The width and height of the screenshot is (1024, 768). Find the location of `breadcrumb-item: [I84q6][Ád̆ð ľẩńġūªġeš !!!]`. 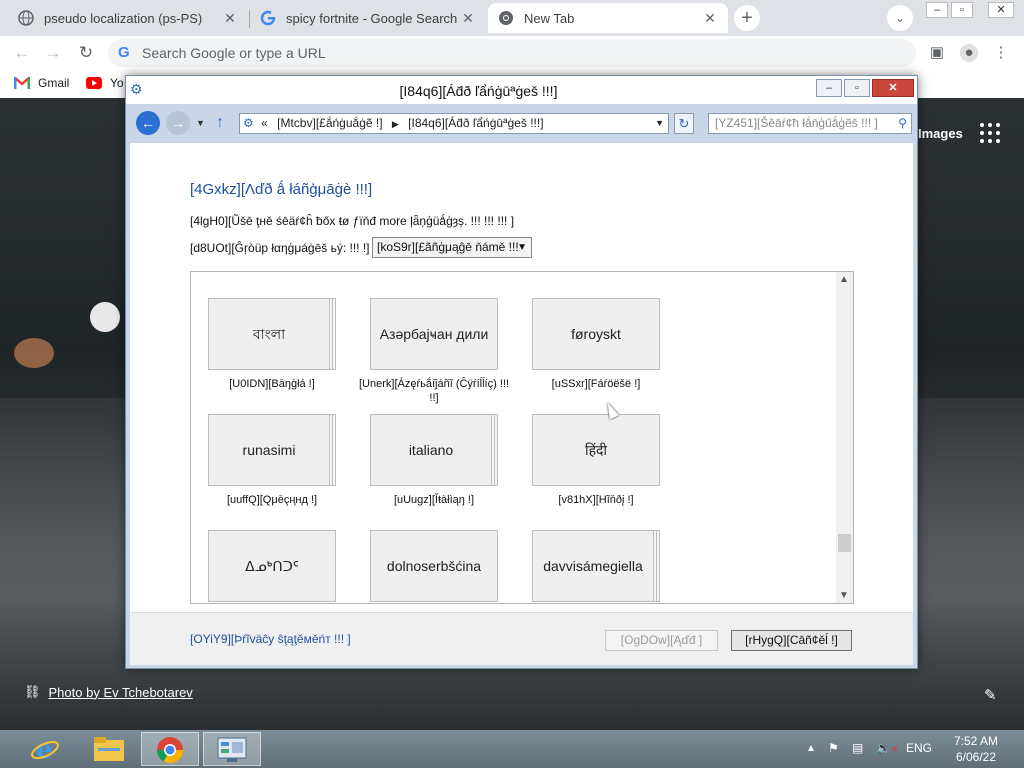

breadcrumb-item: [I84q6][Ád̆ð ľẩńġūªġeš !!!] is located at coordinates (475, 123).